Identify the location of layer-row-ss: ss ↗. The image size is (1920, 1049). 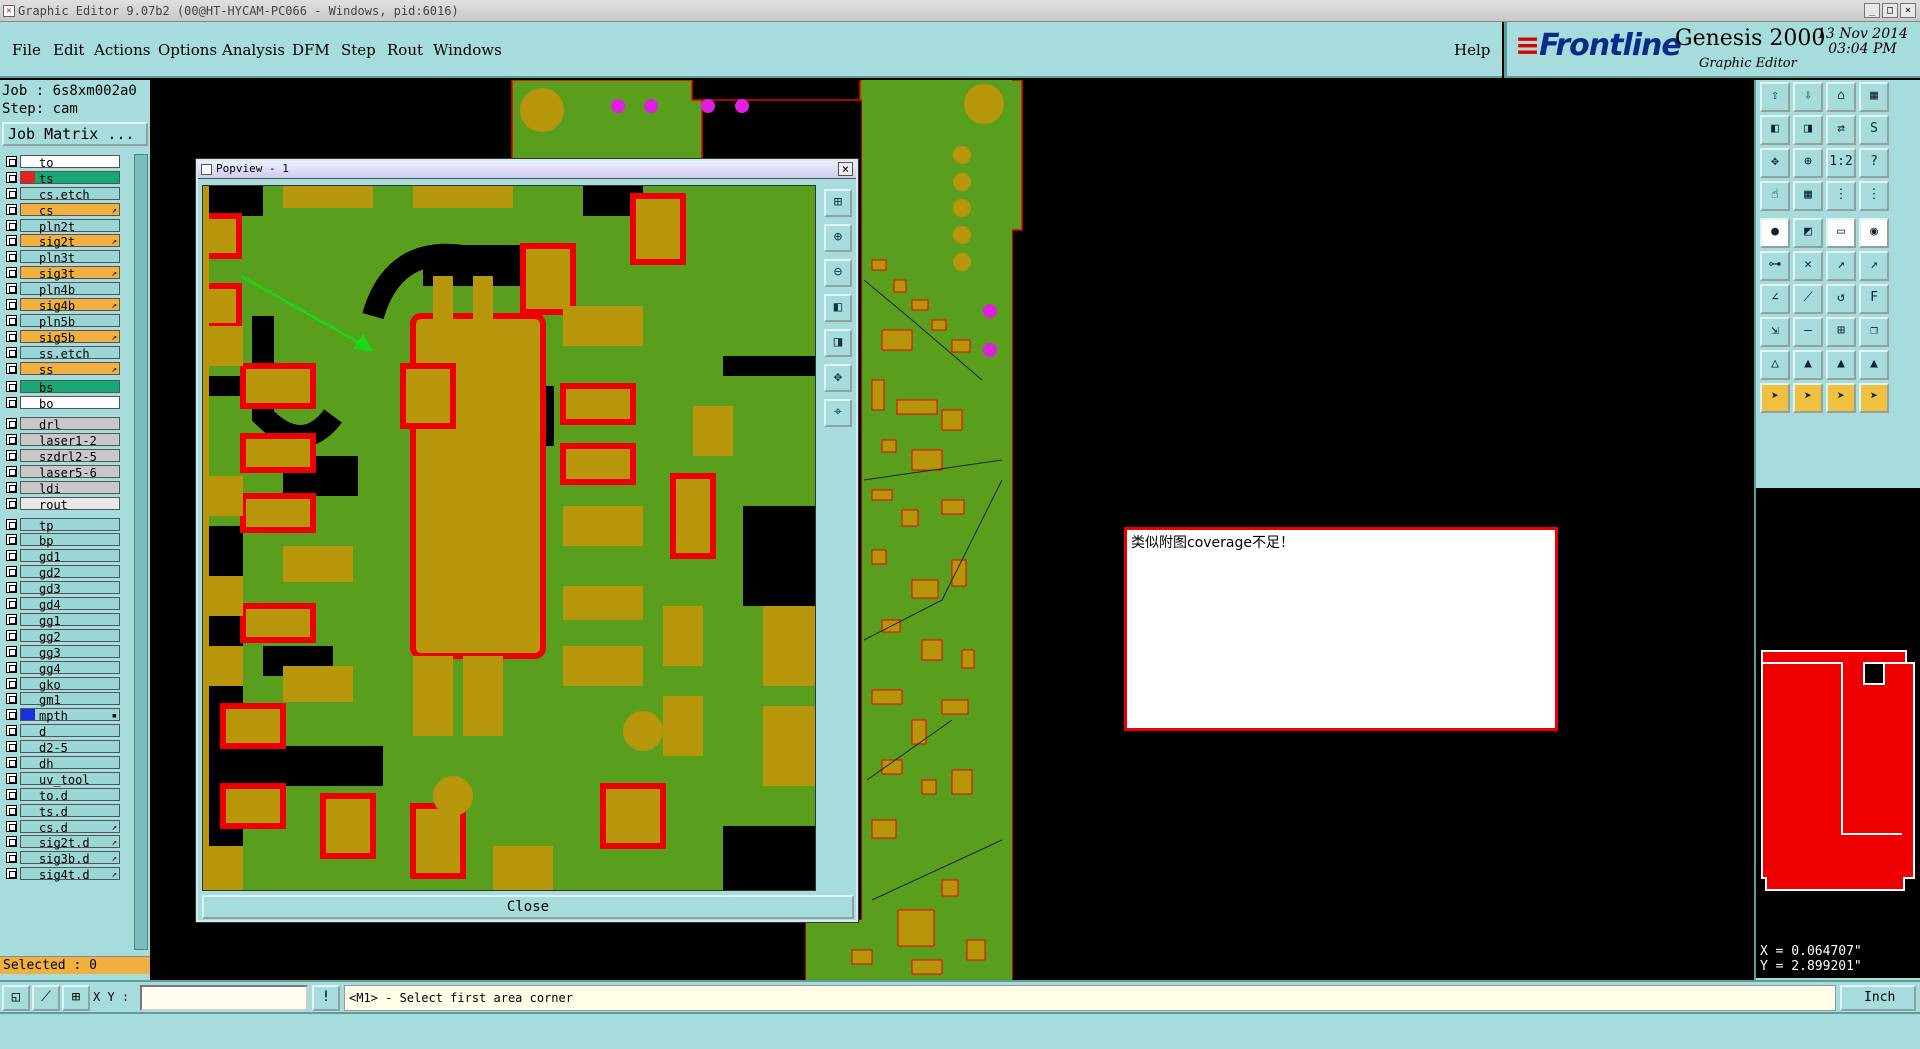
(61, 369).